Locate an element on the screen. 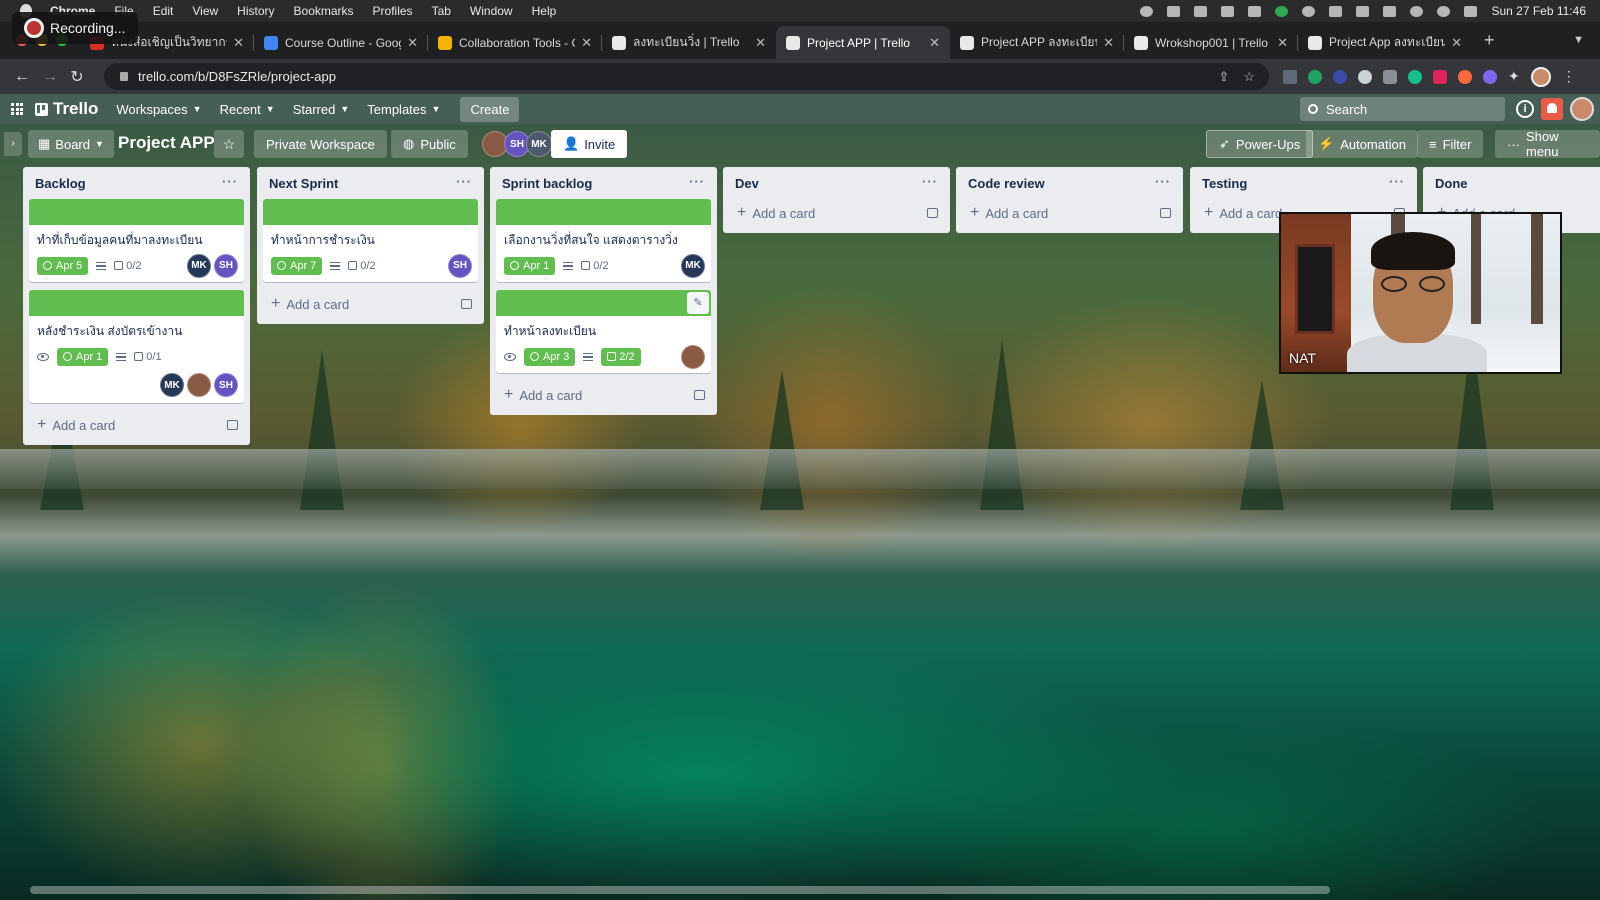  list-title: Testing is located at coordinates (1224, 183).